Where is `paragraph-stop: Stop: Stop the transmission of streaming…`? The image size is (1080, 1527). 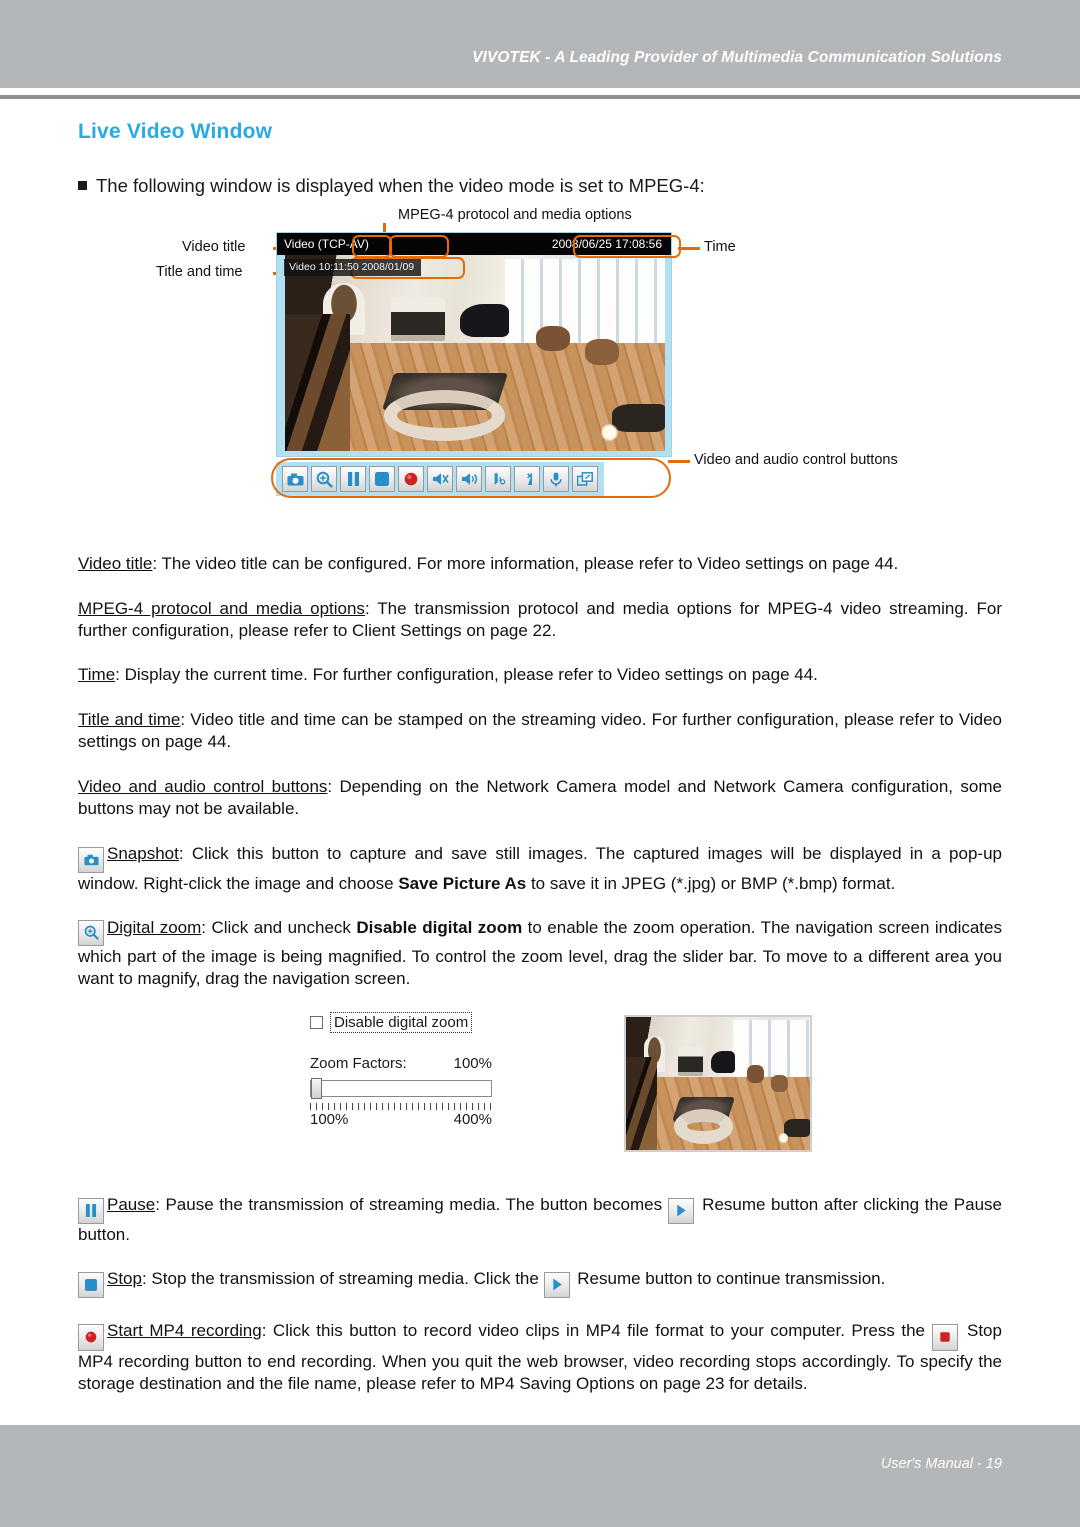
paragraph-stop: Stop: Stop the transmission of streaming… is located at coordinates (540, 1283).